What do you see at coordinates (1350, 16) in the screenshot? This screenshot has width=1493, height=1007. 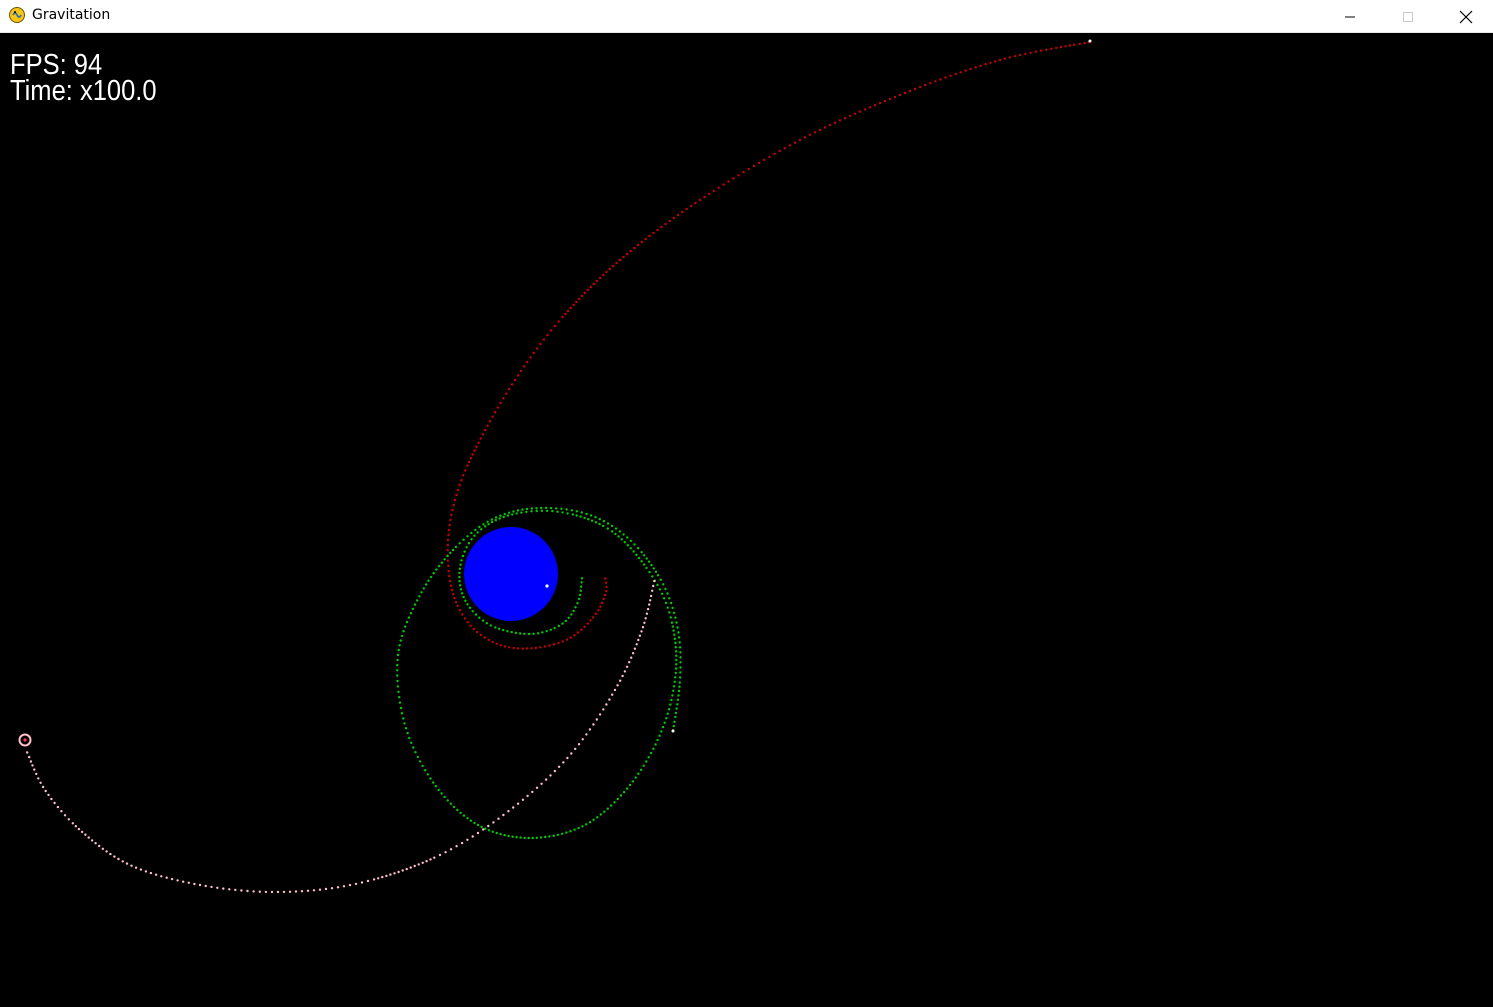 I see `minimize-button` at bounding box center [1350, 16].